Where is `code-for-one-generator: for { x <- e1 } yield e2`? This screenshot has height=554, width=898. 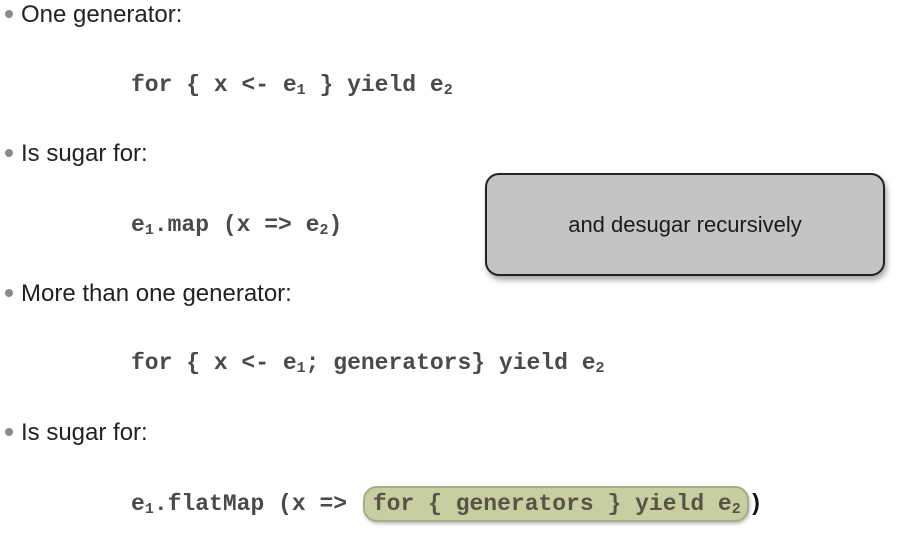 code-for-one-generator: for { x <- e1 } yield e2 is located at coordinates (292, 85).